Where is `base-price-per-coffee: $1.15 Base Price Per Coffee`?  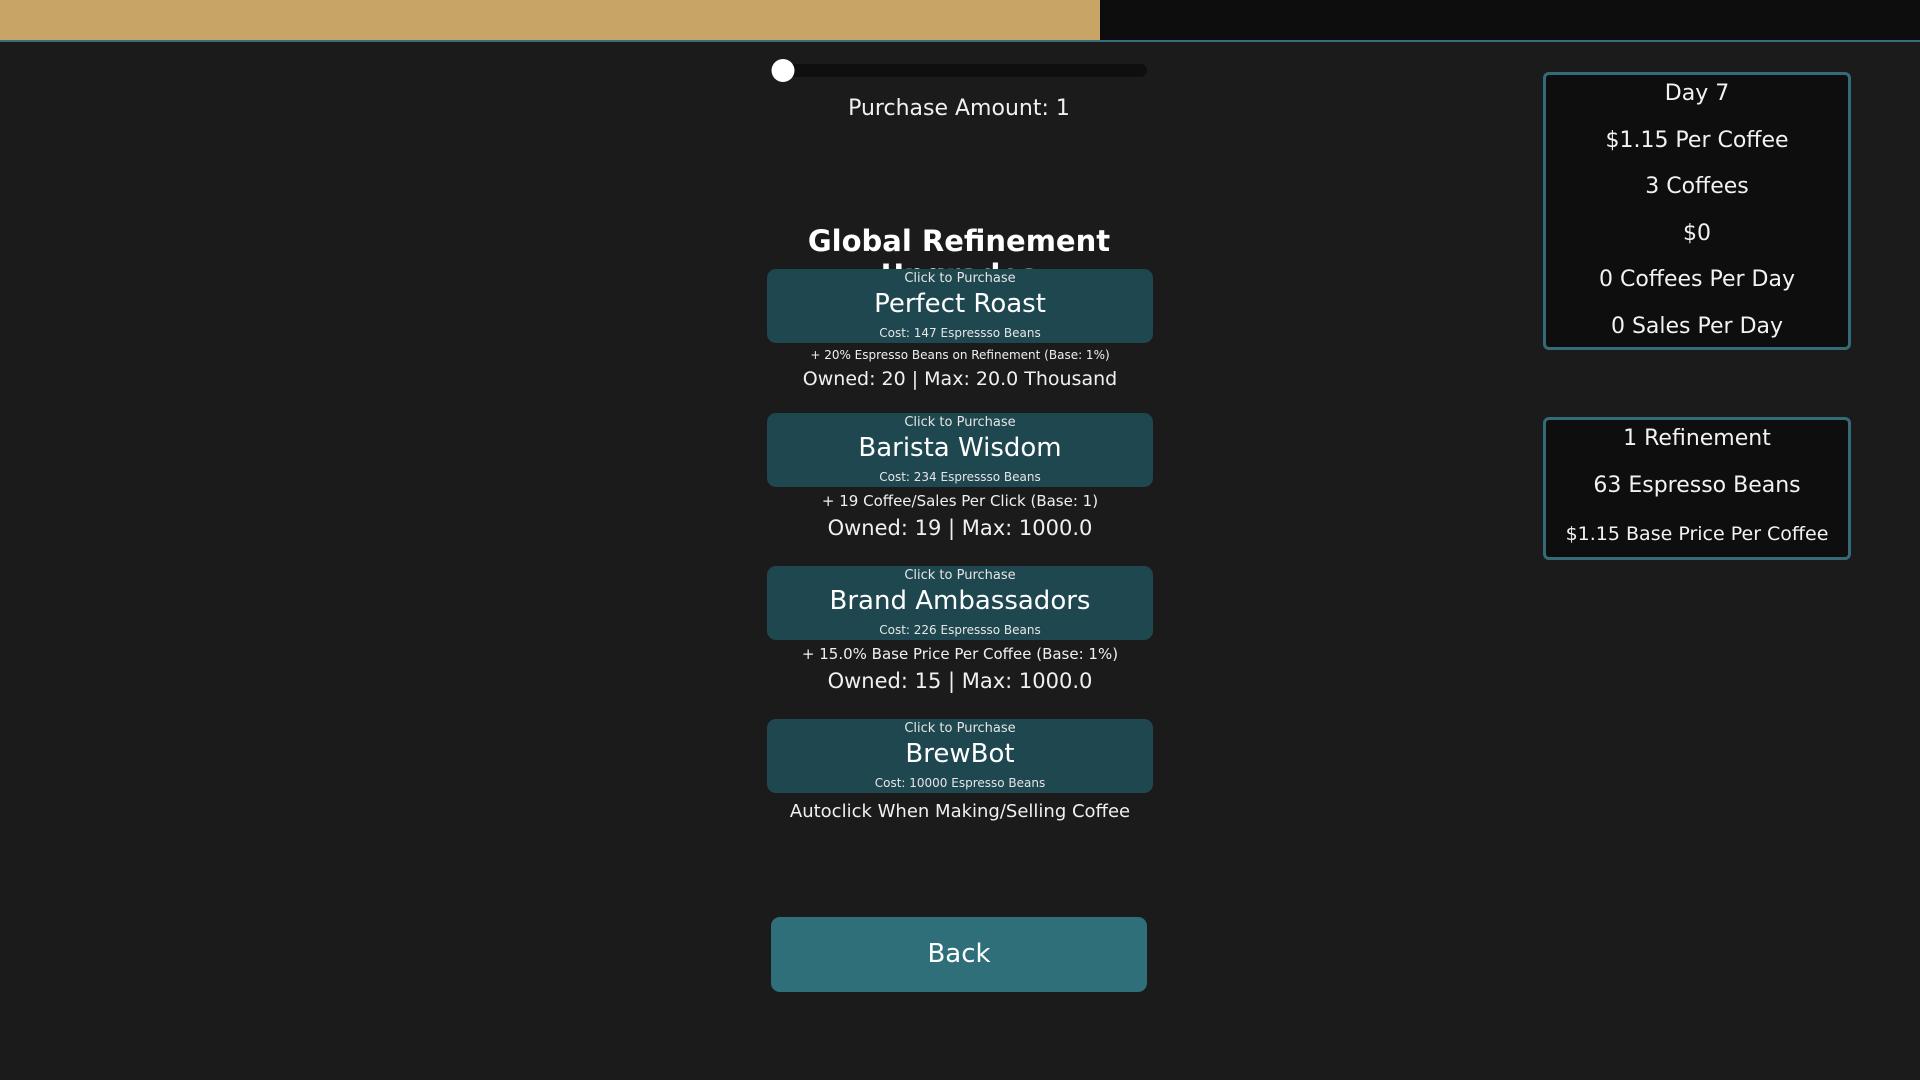 base-price-per-coffee: $1.15 Base Price Per Coffee is located at coordinates (1697, 534).